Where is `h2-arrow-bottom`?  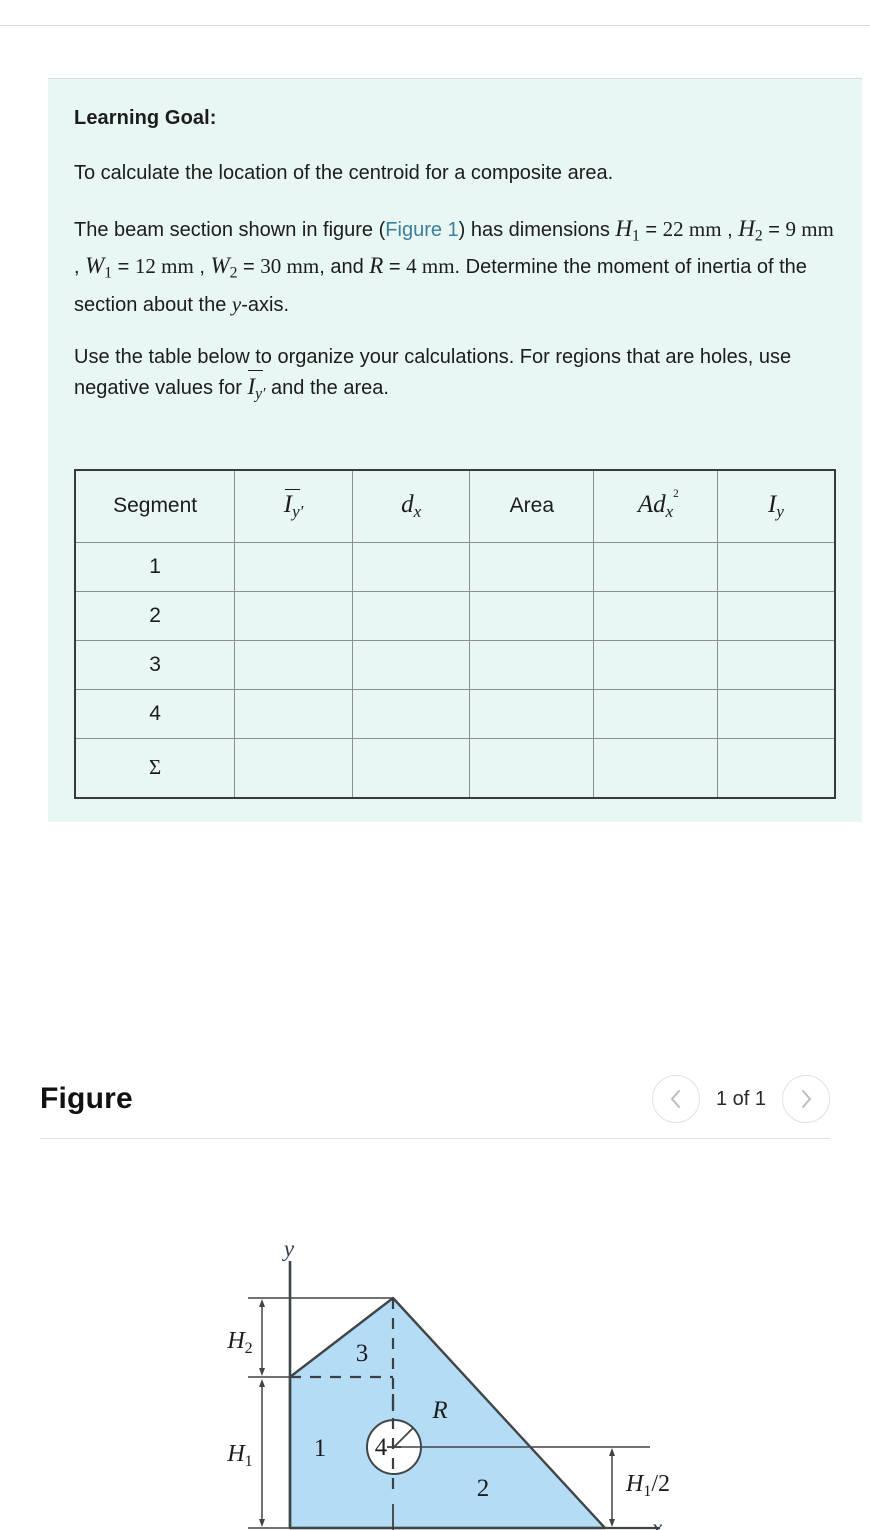
h2-arrow-bottom is located at coordinates (262, 1372).